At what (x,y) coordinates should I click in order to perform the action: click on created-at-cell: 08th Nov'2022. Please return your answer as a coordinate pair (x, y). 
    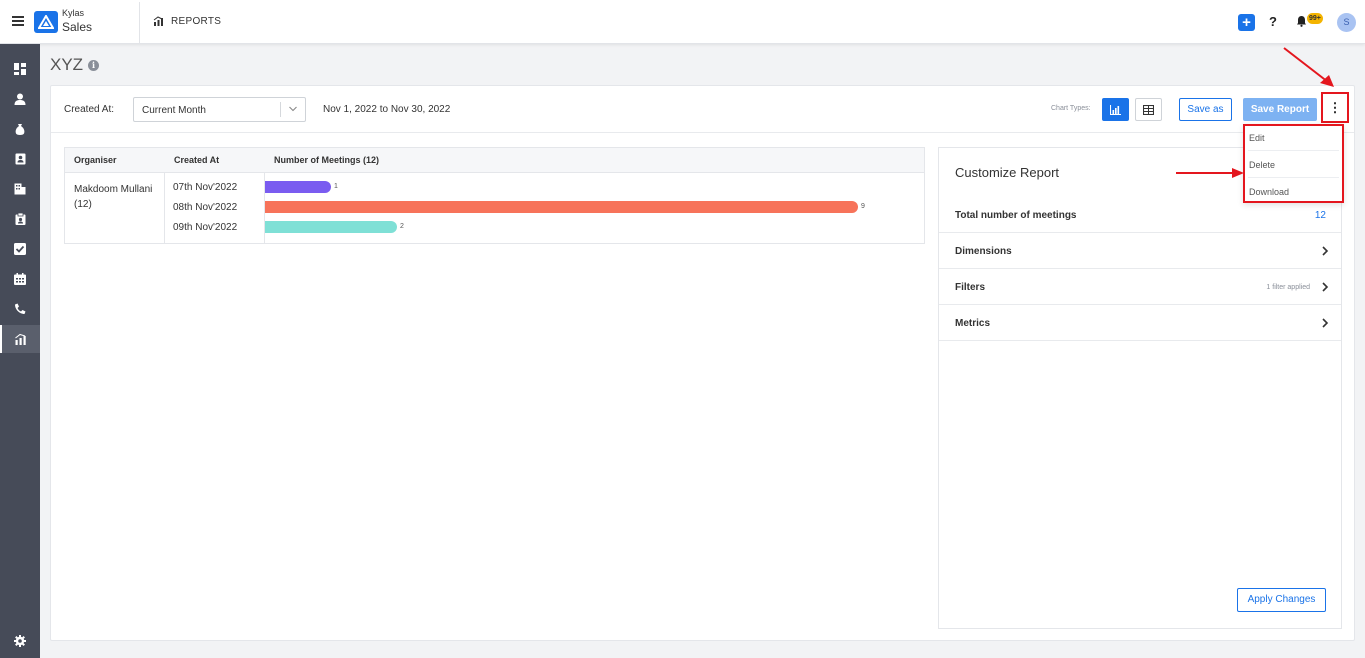
    Looking at the image, I should click on (205, 207).